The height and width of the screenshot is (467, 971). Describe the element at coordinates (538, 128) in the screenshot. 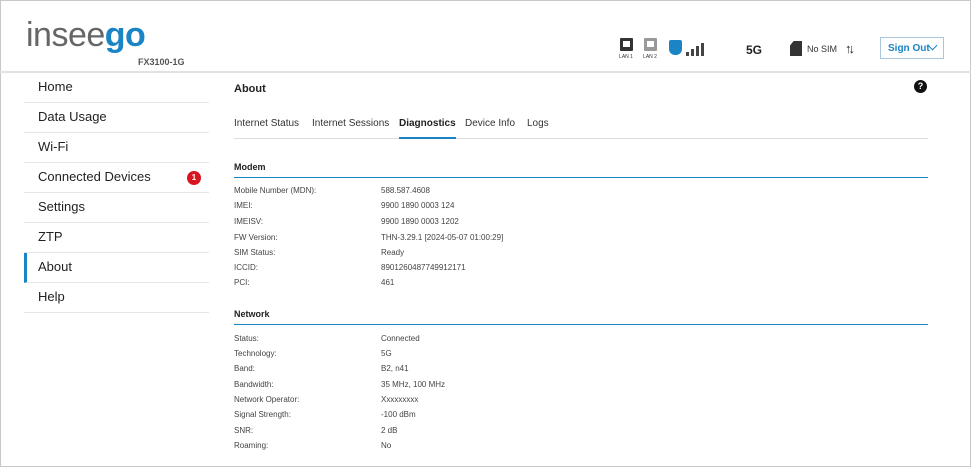

I see `tab-logs: Logs` at that location.